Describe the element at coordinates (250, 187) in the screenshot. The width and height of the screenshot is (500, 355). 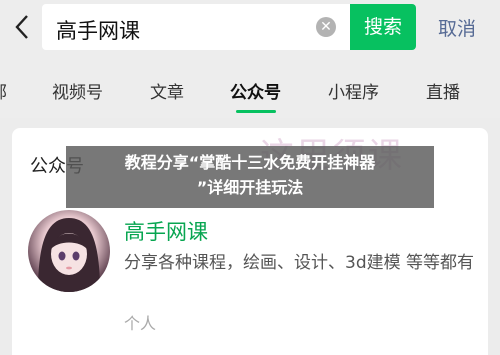
I see `overlay-line-2: ”详细开挂玩法` at that location.